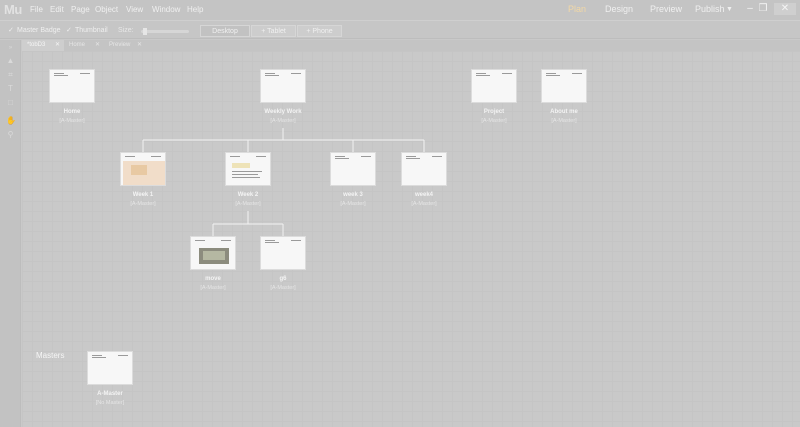 The height and width of the screenshot is (427, 800). Describe the element at coordinates (283, 112) in the screenshot. I see `page-name: Weekly Work` at that location.